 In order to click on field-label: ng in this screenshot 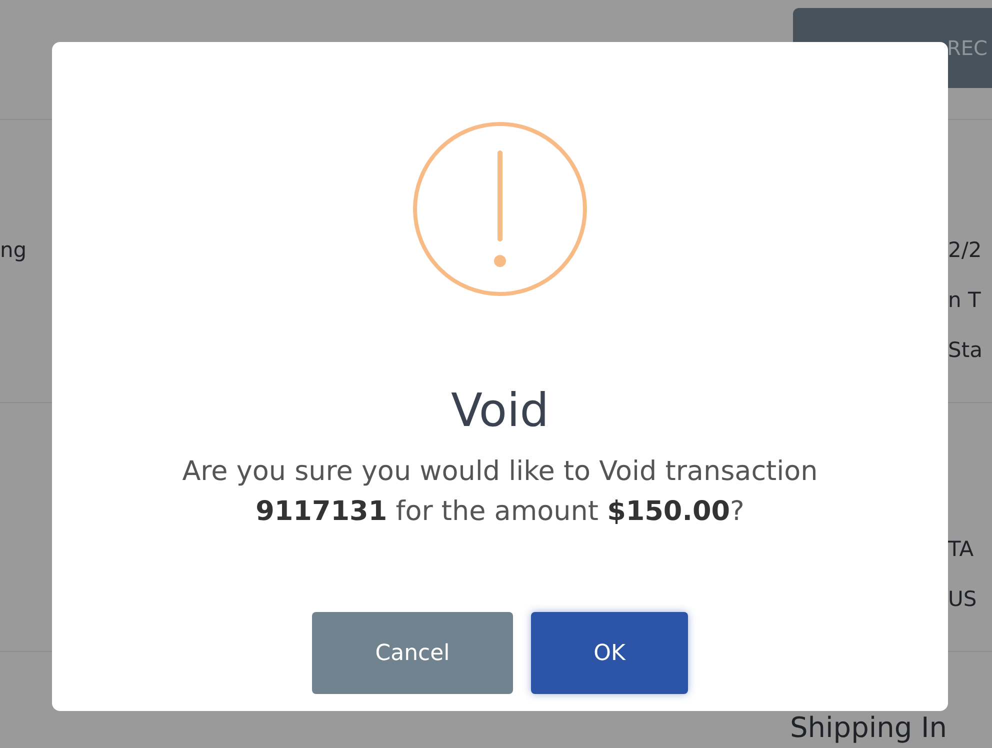, I will do `click(13, 250)`.